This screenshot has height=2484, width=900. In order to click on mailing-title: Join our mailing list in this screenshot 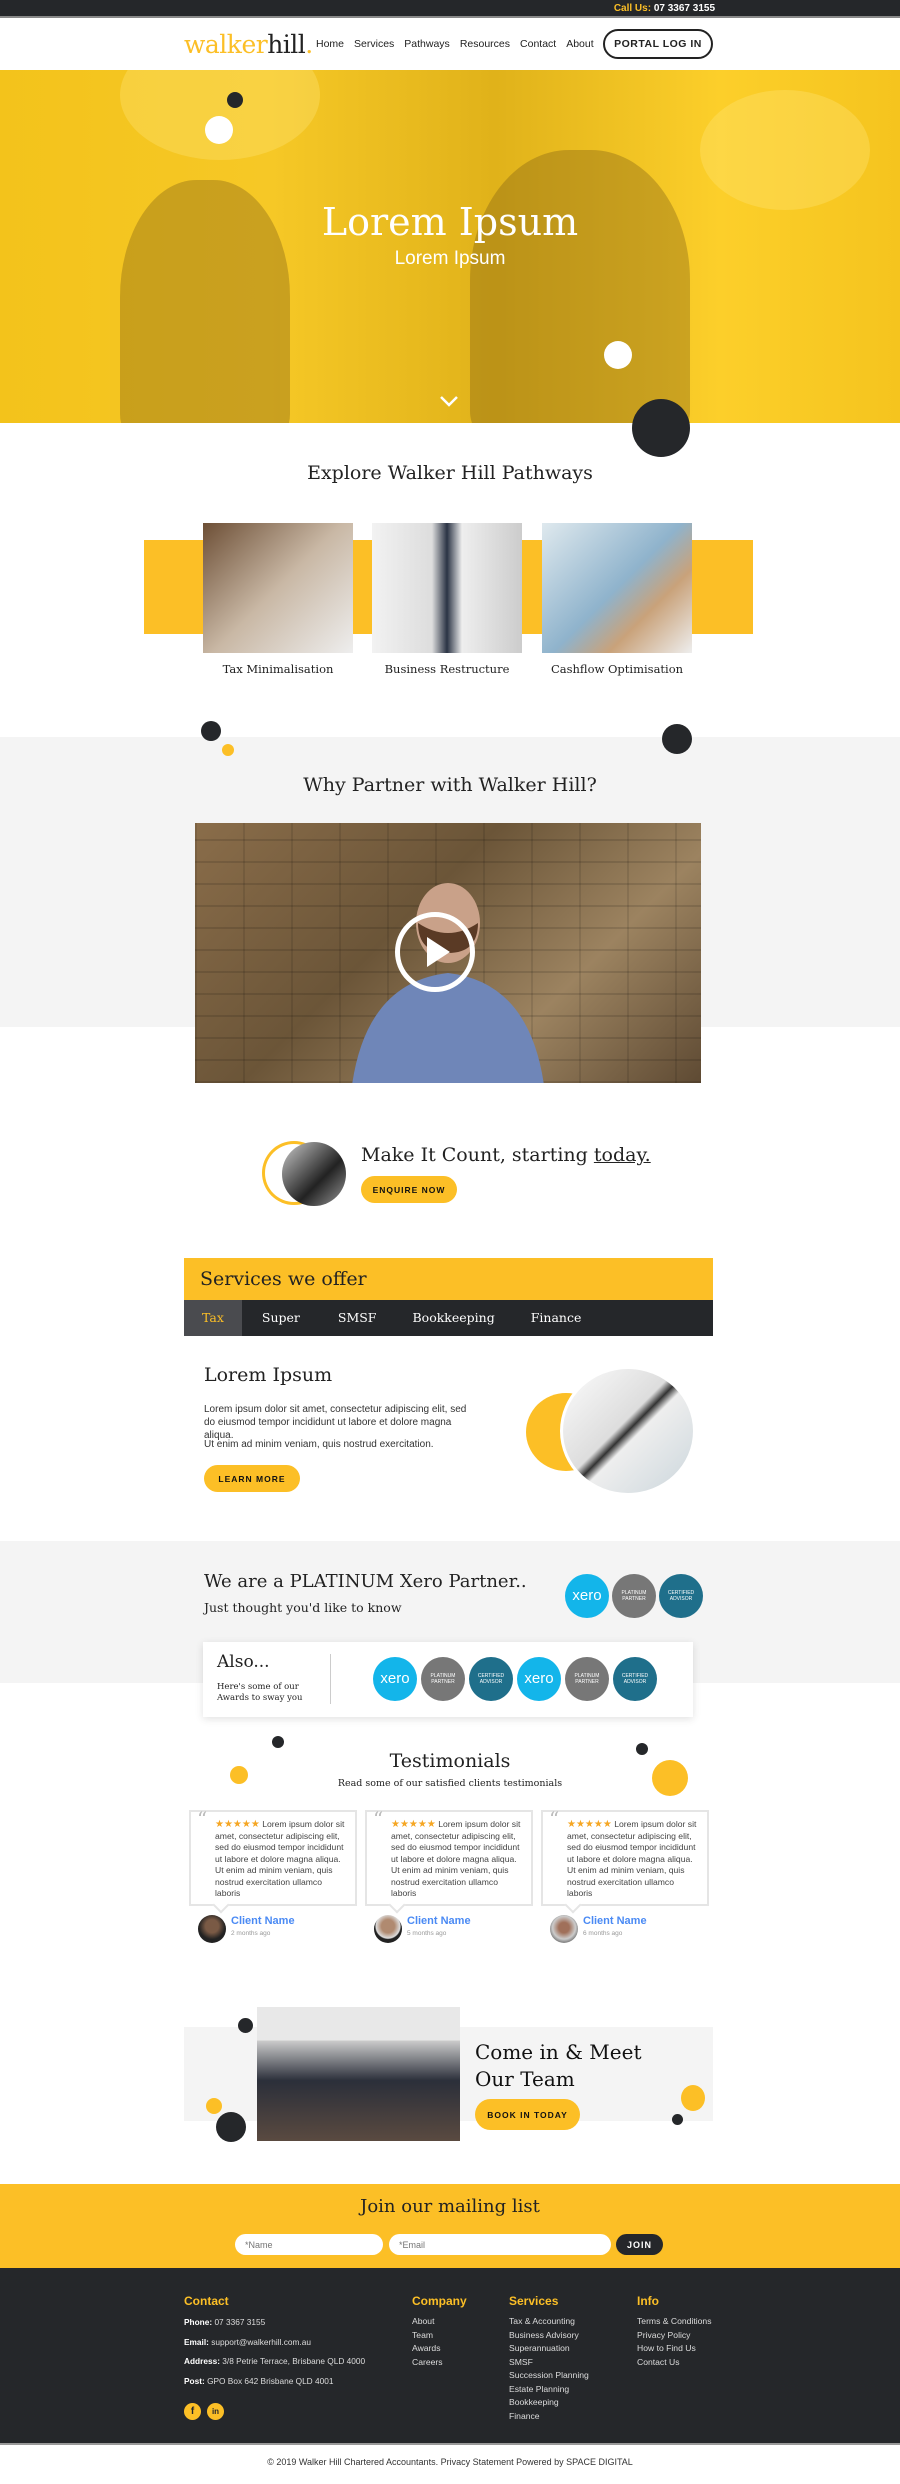, I will do `click(450, 2206)`.